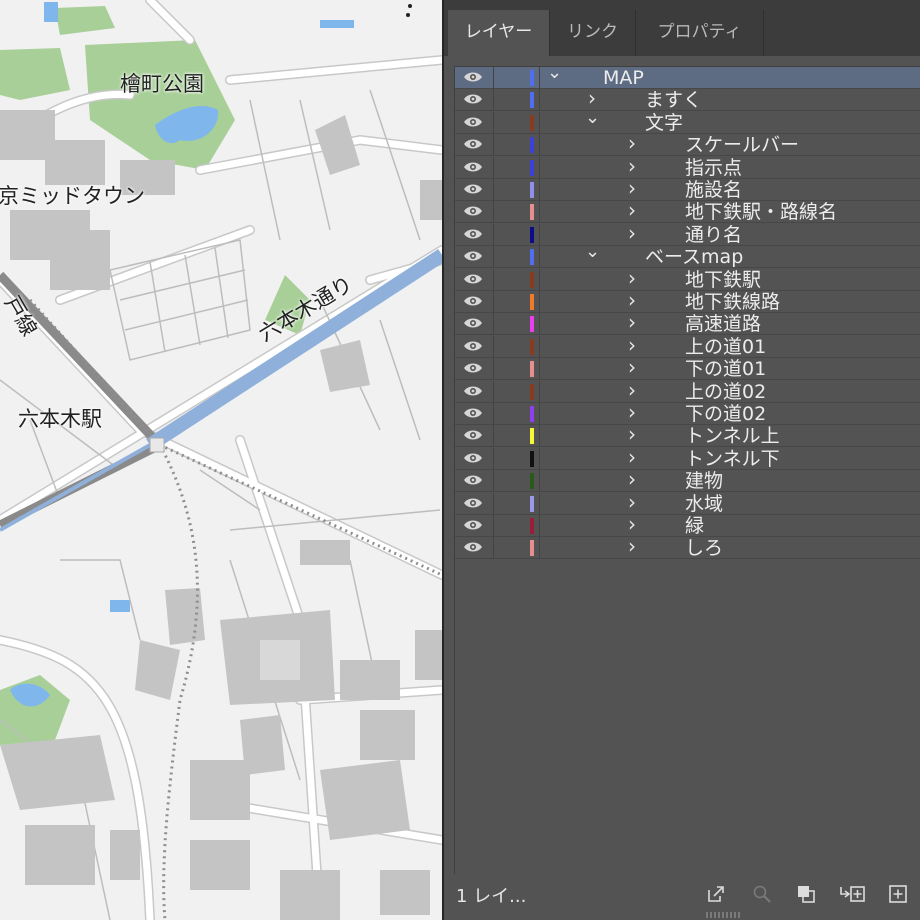 This screenshot has width=920, height=920. I want to click on layer-row: › しろ, so click(687, 547).